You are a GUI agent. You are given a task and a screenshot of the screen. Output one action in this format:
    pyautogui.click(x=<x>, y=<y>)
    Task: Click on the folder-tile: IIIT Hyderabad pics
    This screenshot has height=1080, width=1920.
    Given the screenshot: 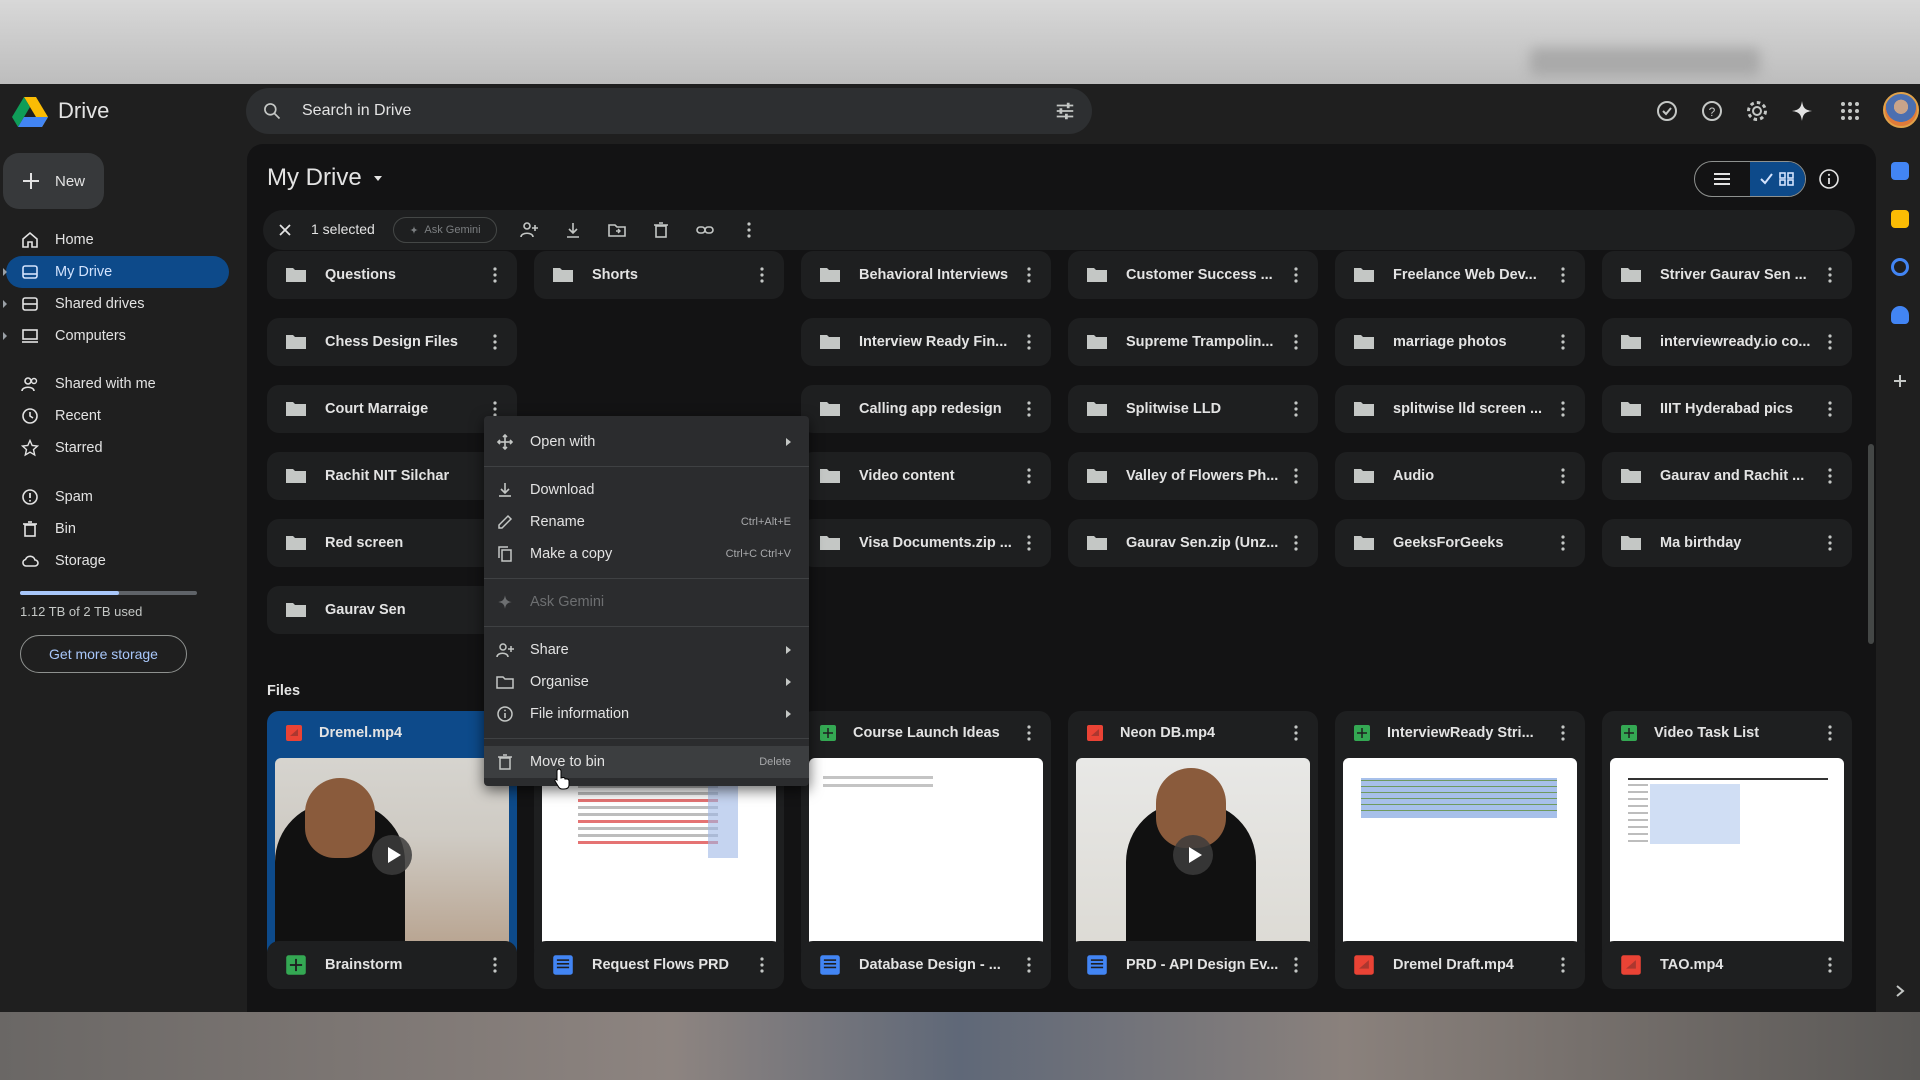 What is the action you would take?
    pyautogui.click(x=1727, y=409)
    